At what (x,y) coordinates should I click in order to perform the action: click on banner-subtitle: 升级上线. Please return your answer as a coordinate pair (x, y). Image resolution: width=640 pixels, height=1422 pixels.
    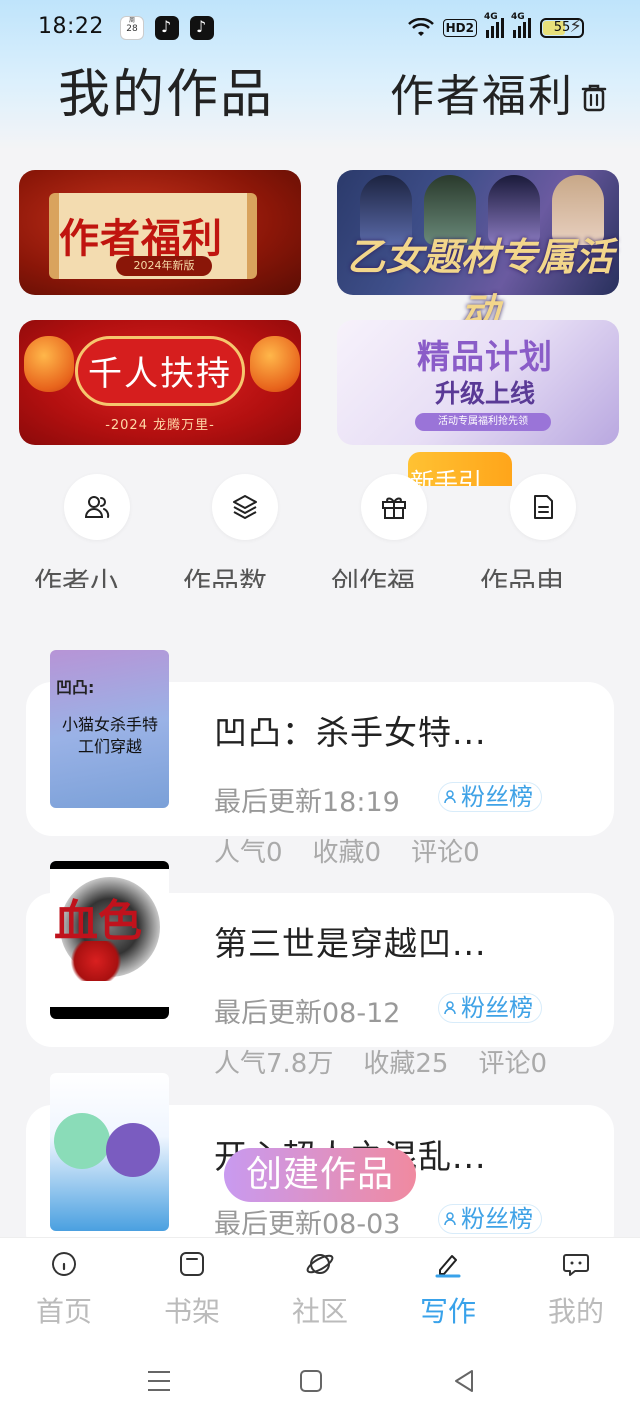
    Looking at the image, I should click on (484, 393).